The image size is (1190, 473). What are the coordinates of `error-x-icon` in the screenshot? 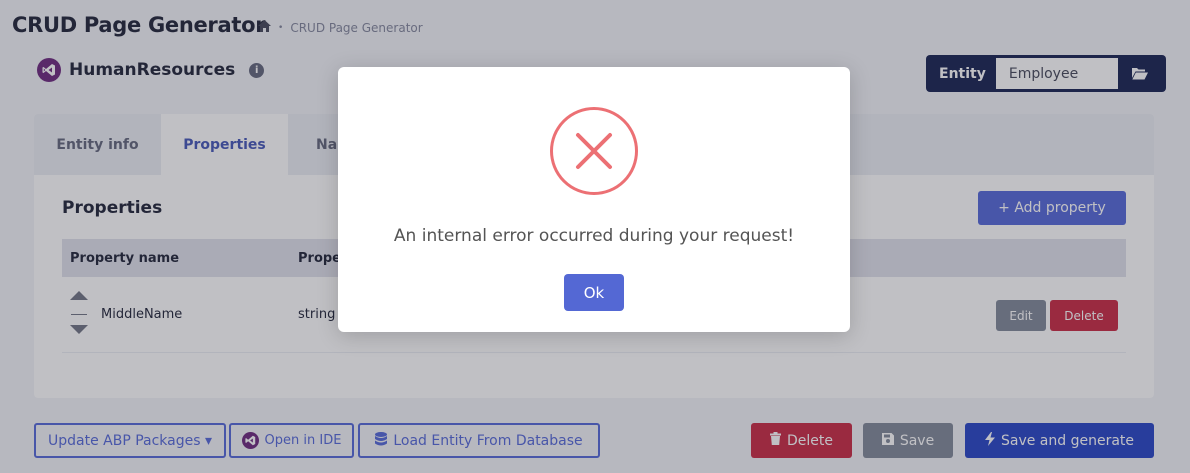 It's located at (594, 151).